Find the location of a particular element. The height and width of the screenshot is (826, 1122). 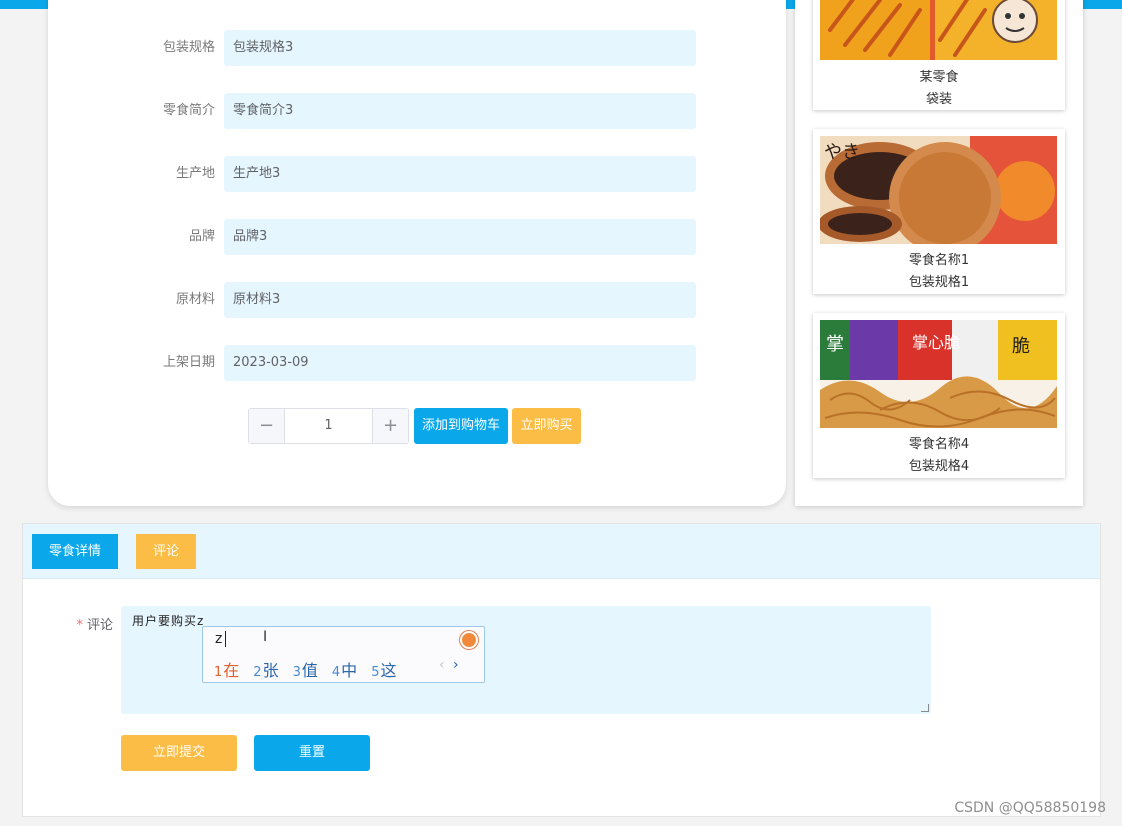

product-name: 某零食 is located at coordinates (939, 77).